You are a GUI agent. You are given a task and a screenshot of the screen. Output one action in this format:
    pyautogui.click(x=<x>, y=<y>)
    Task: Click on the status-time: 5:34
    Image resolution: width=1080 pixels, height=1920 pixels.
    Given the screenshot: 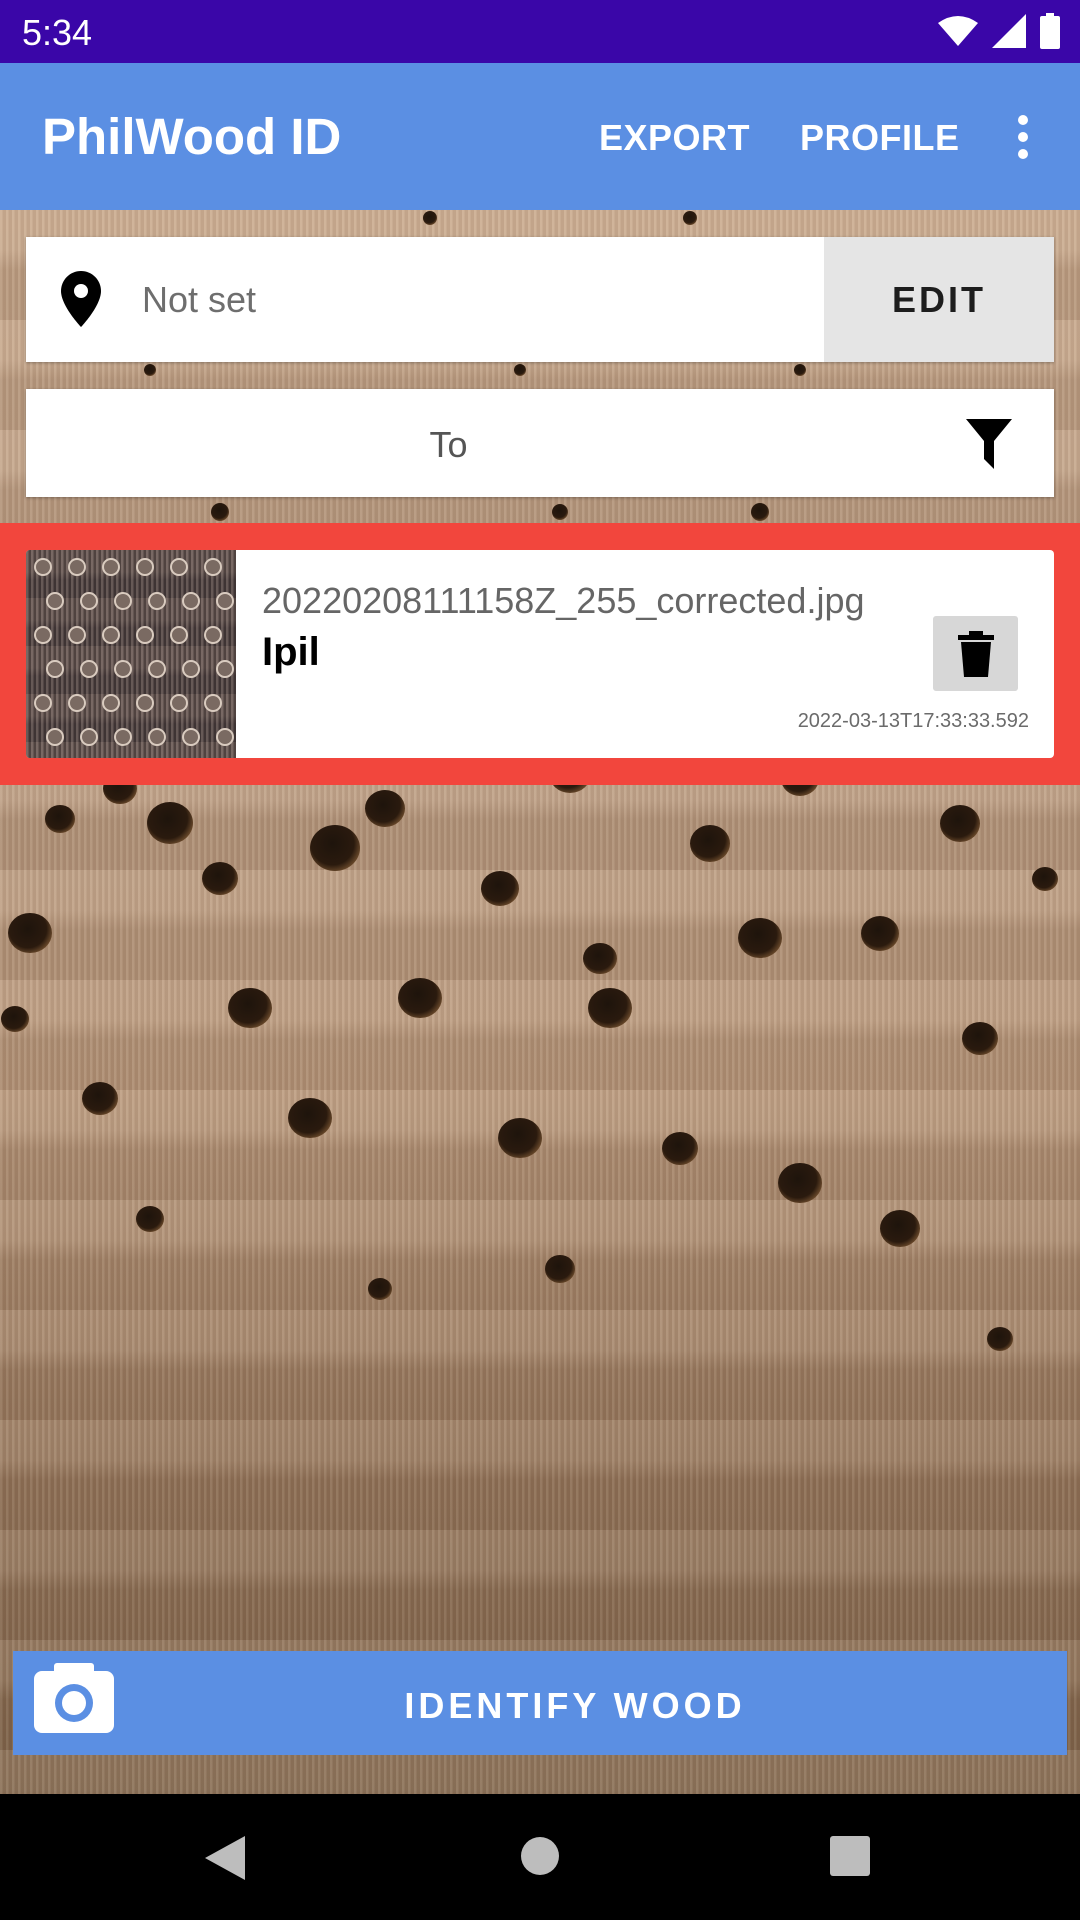 What is the action you would take?
    pyautogui.click(x=57, y=32)
    